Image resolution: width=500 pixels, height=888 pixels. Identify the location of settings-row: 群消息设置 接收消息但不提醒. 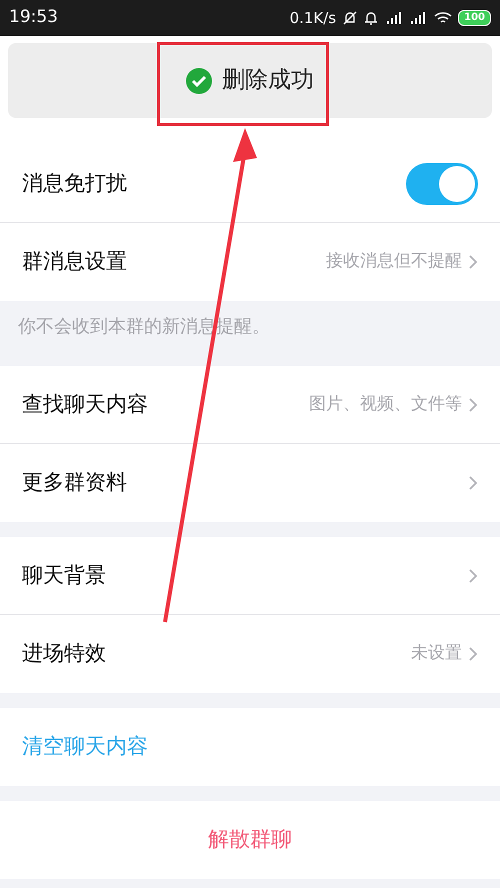
(250, 262).